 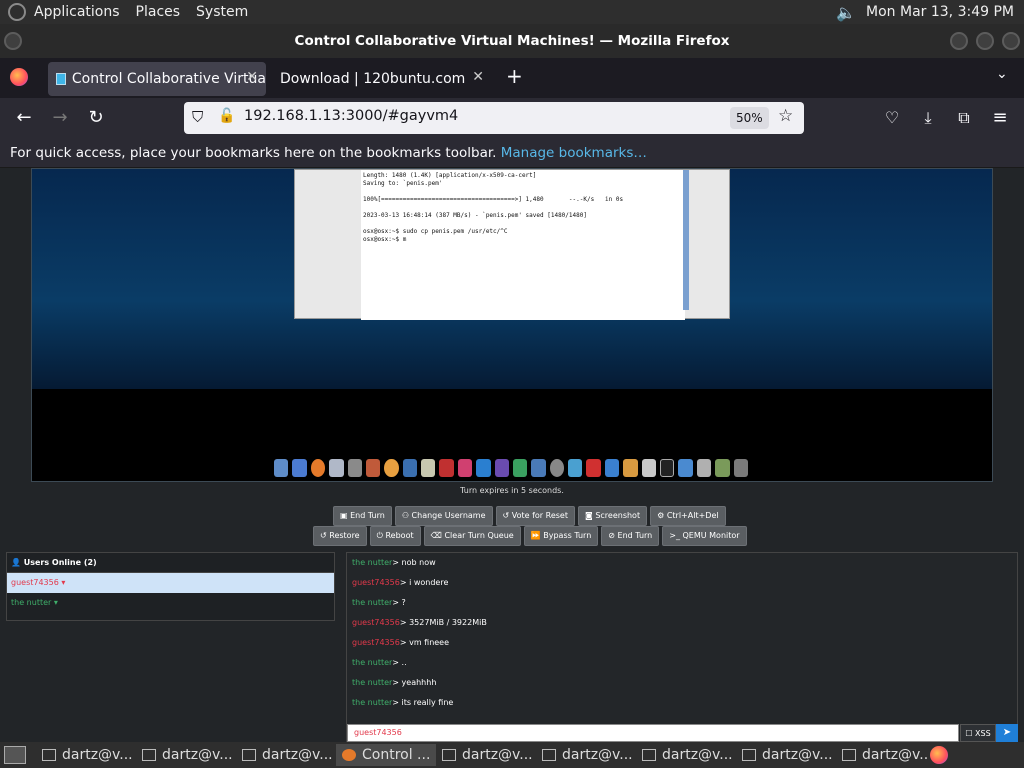 What do you see at coordinates (15, 755) in the screenshot?
I see `show-desktop-icon` at bounding box center [15, 755].